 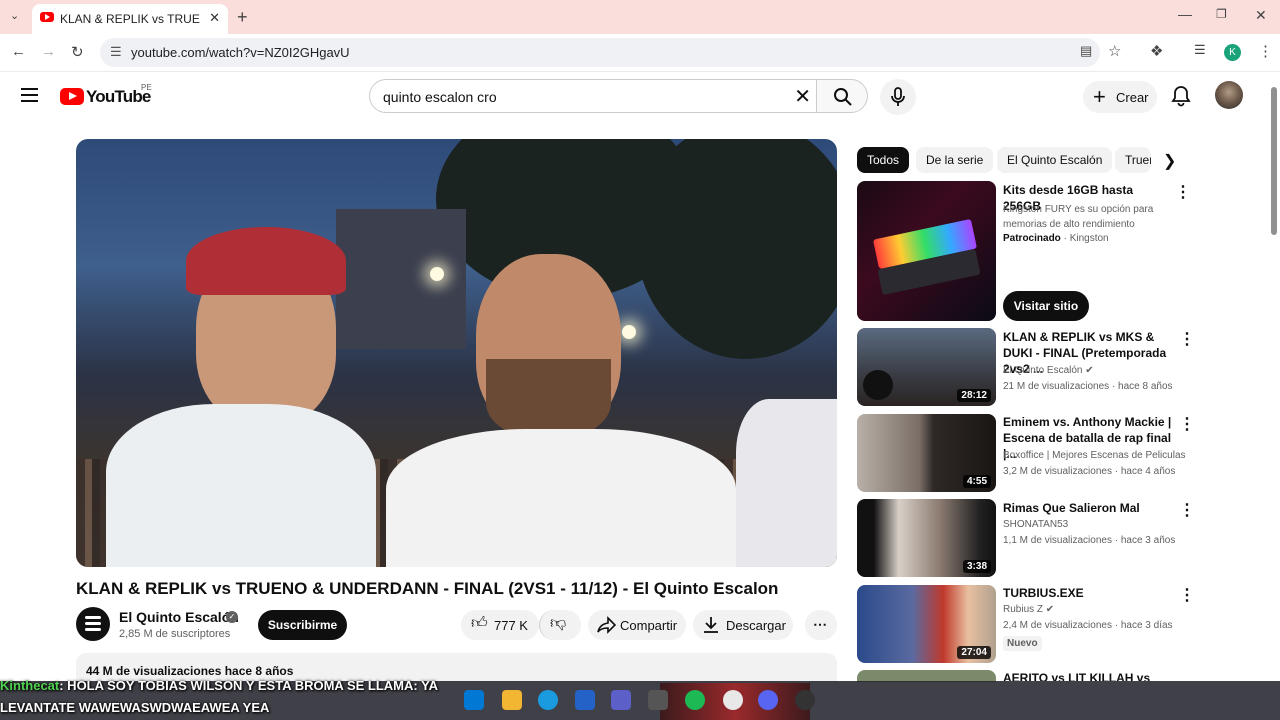 What do you see at coordinates (116, 52) in the screenshot?
I see `site-info-icon: ☰` at bounding box center [116, 52].